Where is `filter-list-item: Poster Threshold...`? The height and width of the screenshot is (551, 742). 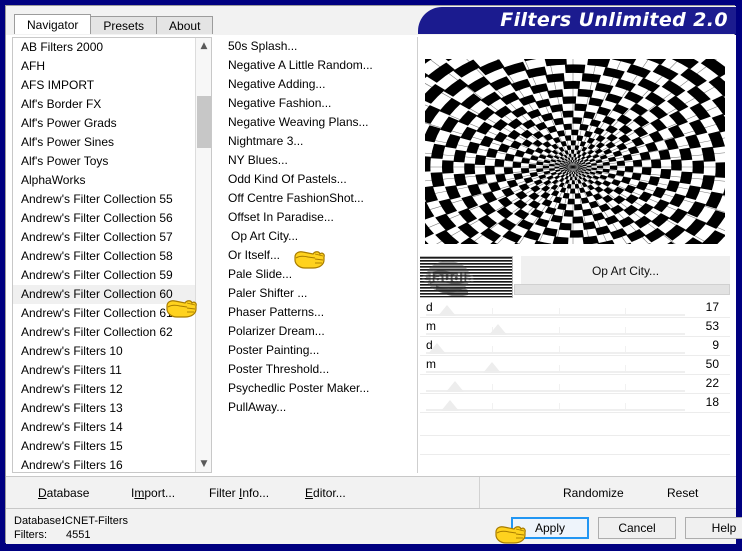
filter-list-item: Poster Threshold... is located at coordinates (316, 369).